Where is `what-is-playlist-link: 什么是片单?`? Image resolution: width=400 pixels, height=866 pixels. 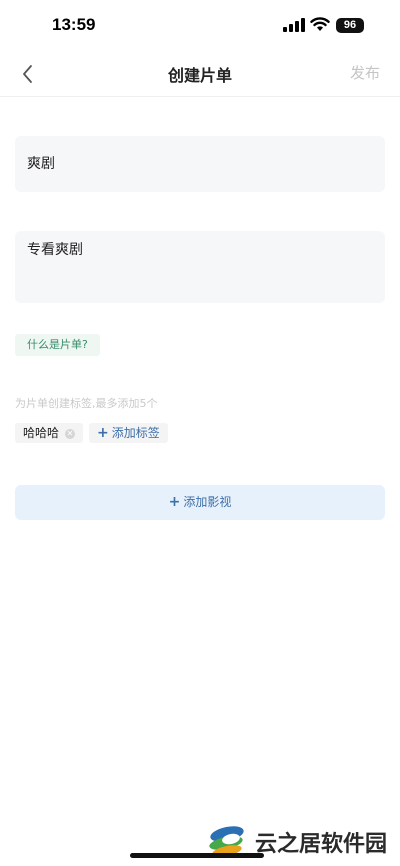 what-is-playlist-link: 什么是片单? is located at coordinates (57, 345).